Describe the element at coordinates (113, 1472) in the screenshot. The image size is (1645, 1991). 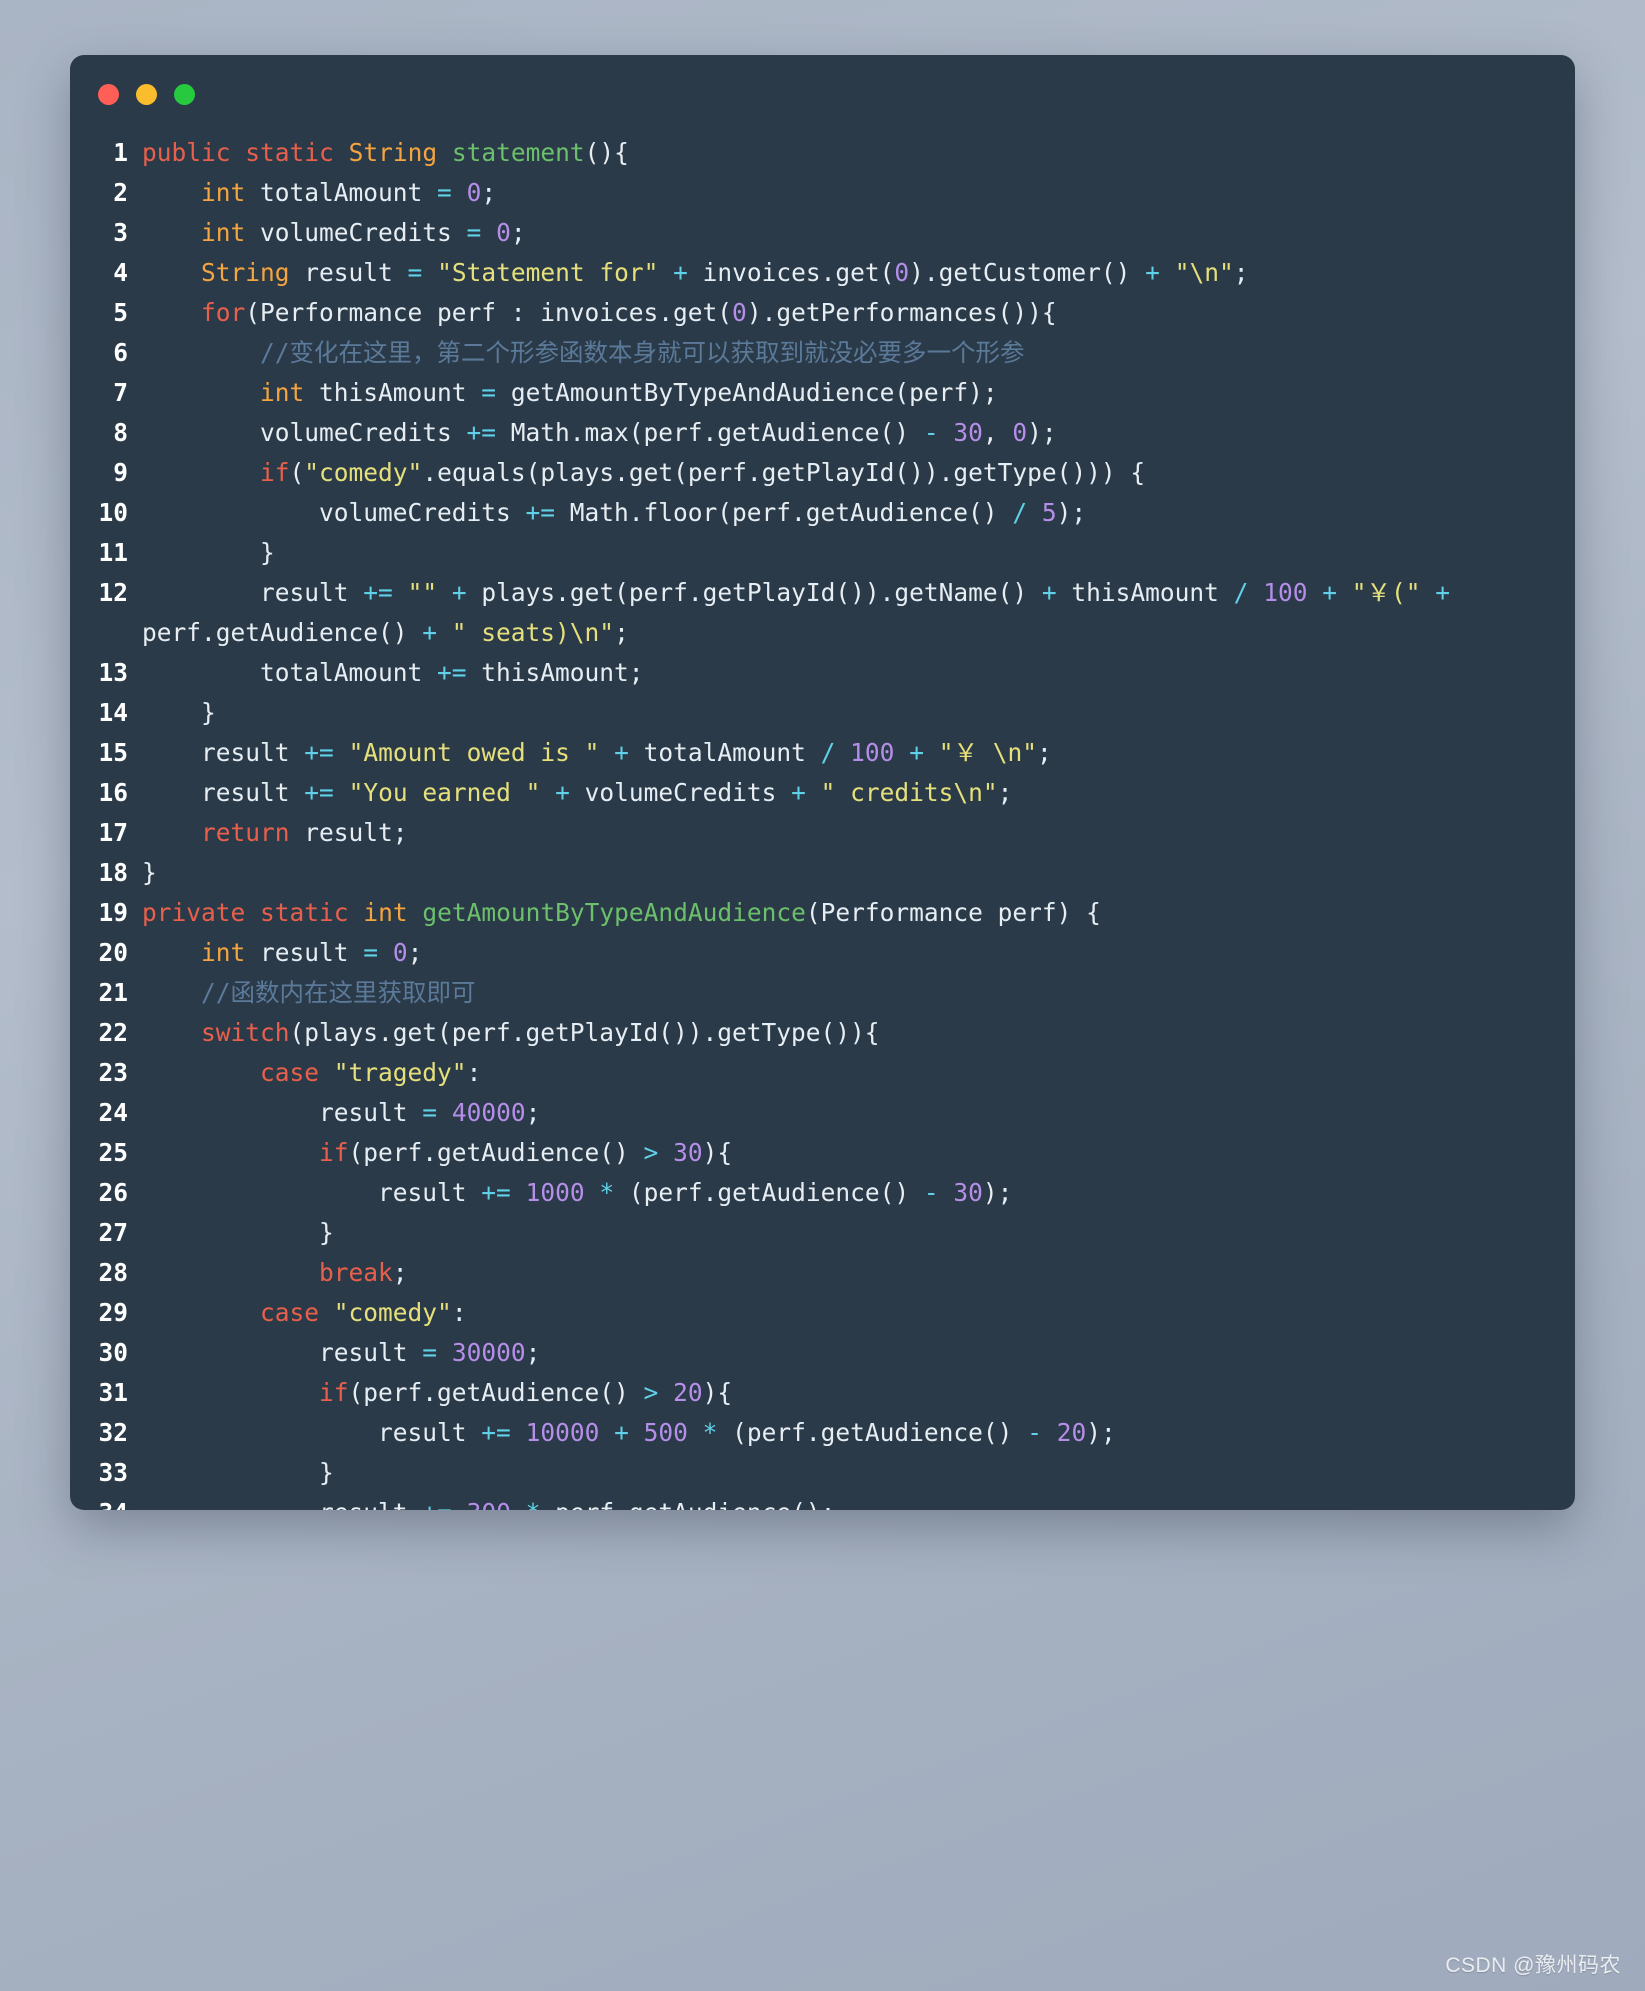
I see `line-number: 33` at that location.